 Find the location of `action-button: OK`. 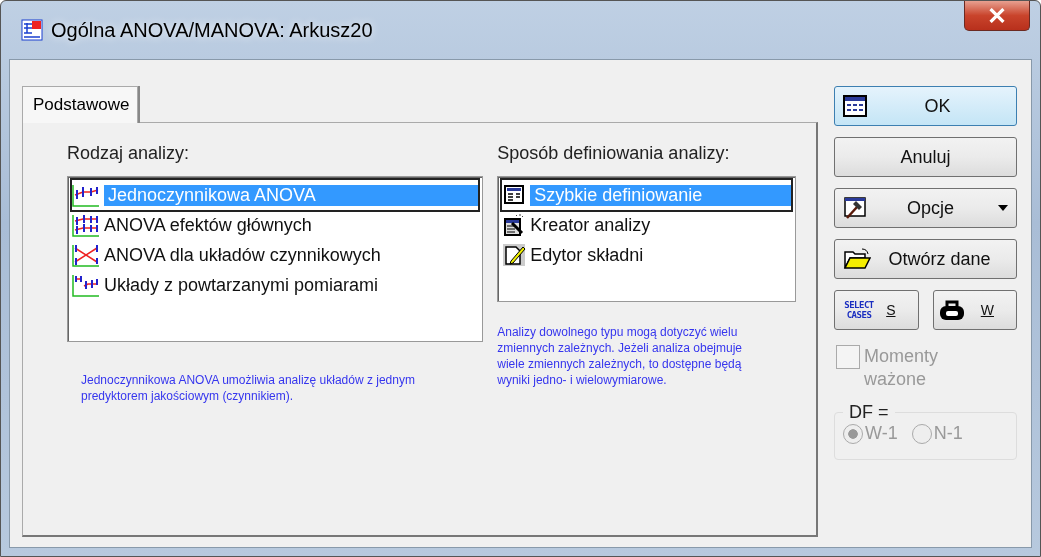

action-button: OK is located at coordinates (925, 106).